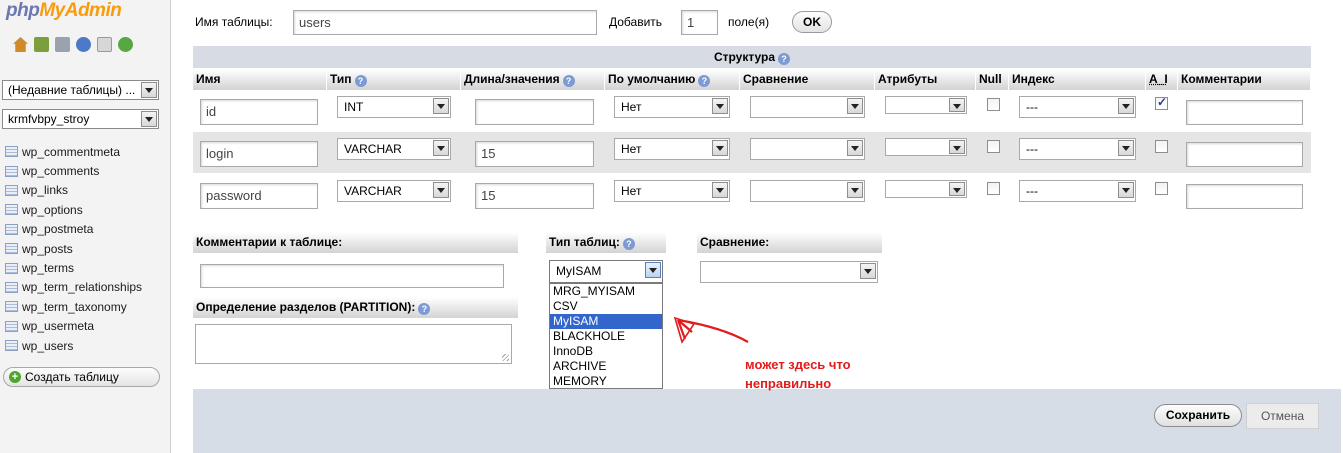 This screenshot has height=453, width=1343. What do you see at coordinates (812, 22) in the screenshot?
I see `ok-button: OK` at bounding box center [812, 22].